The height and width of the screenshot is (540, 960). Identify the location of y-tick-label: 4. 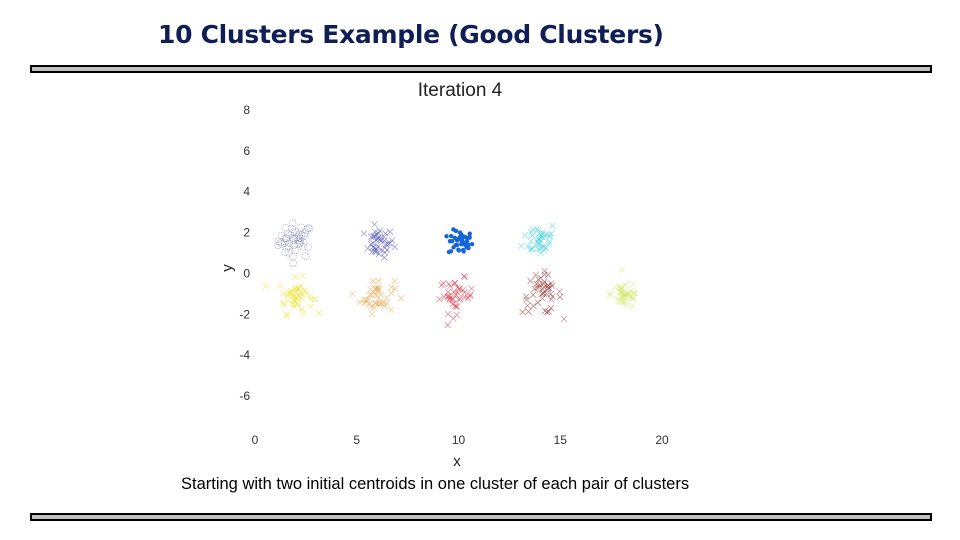
(246, 192).